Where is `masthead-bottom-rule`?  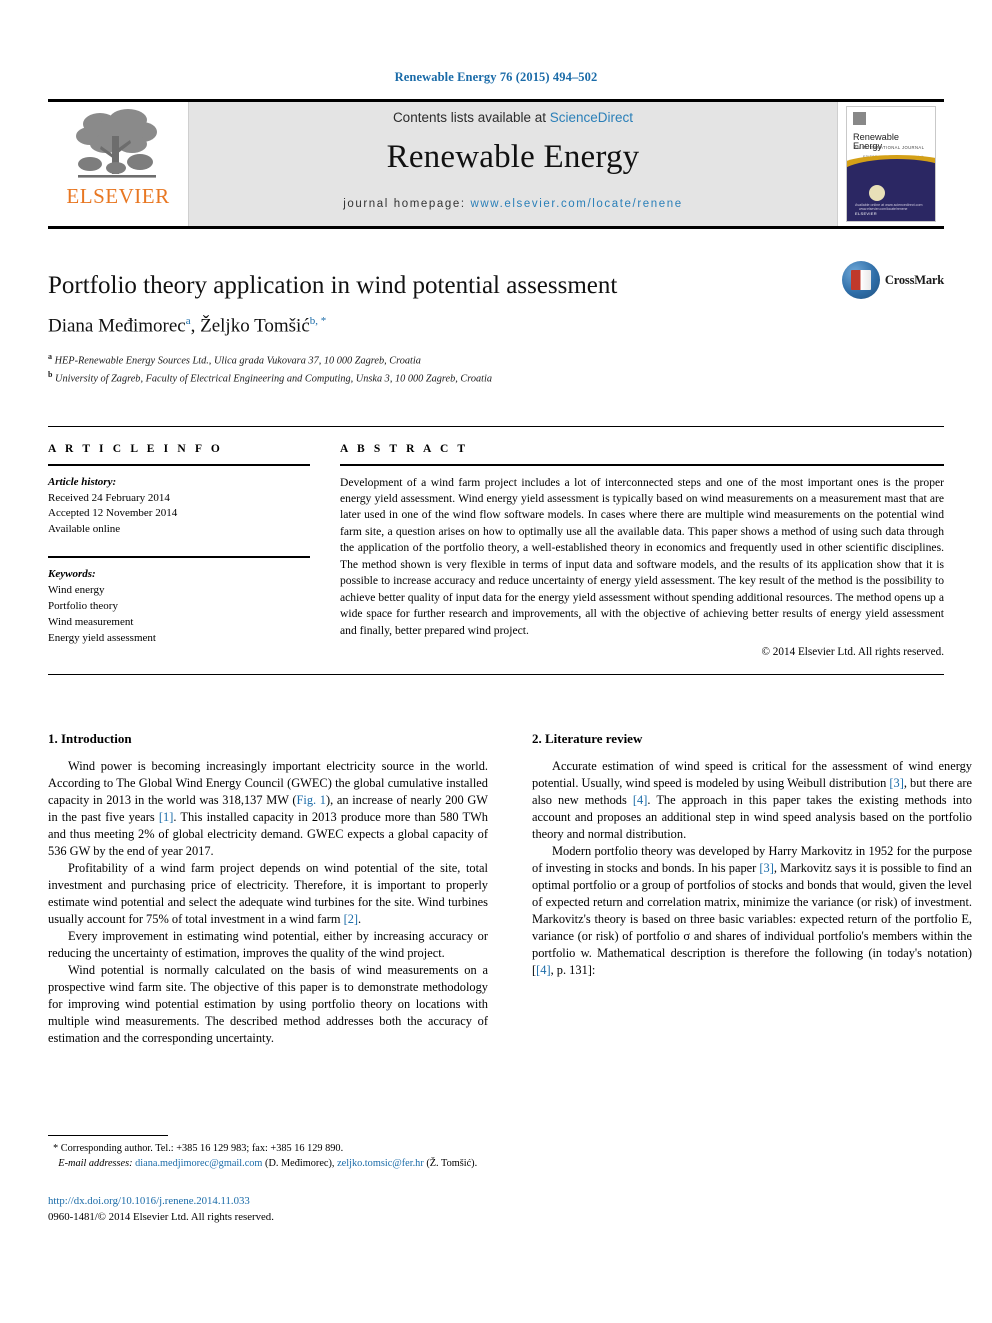
masthead-bottom-rule is located at coordinates (496, 227).